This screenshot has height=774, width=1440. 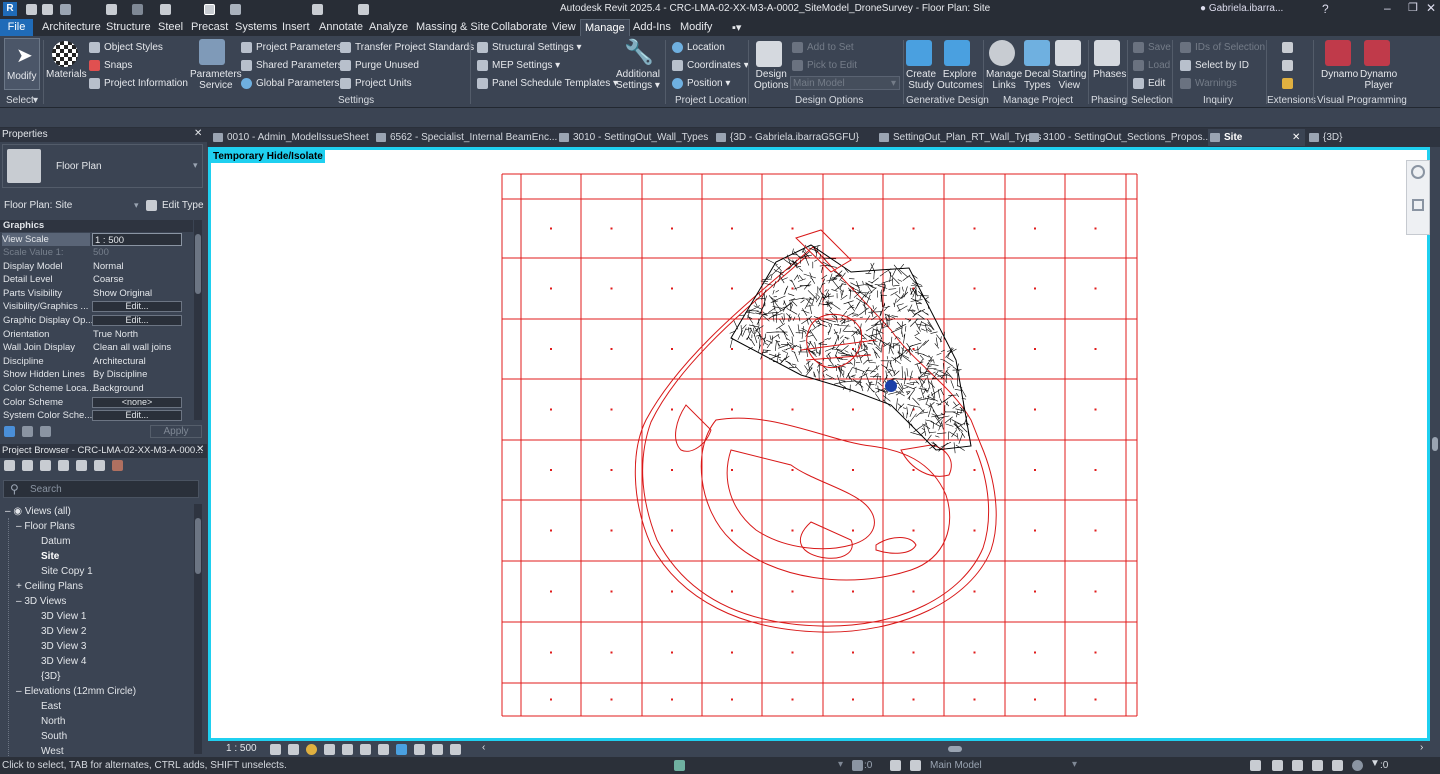 I want to click on decal-types-icon, so click(x=1037, y=53).